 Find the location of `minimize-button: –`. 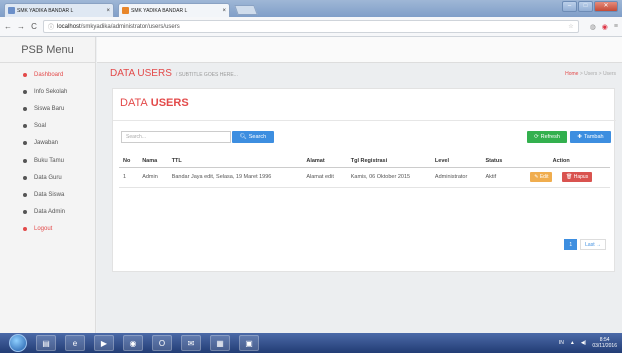

minimize-button: – is located at coordinates (569, 6).